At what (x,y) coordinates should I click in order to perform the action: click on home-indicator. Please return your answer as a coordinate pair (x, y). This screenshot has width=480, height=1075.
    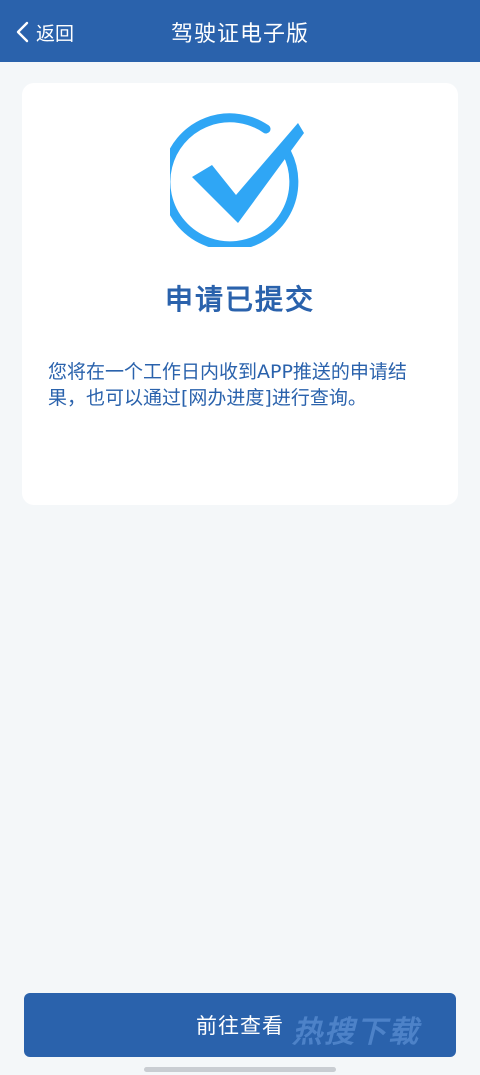
    Looking at the image, I should click on (240, 1069).